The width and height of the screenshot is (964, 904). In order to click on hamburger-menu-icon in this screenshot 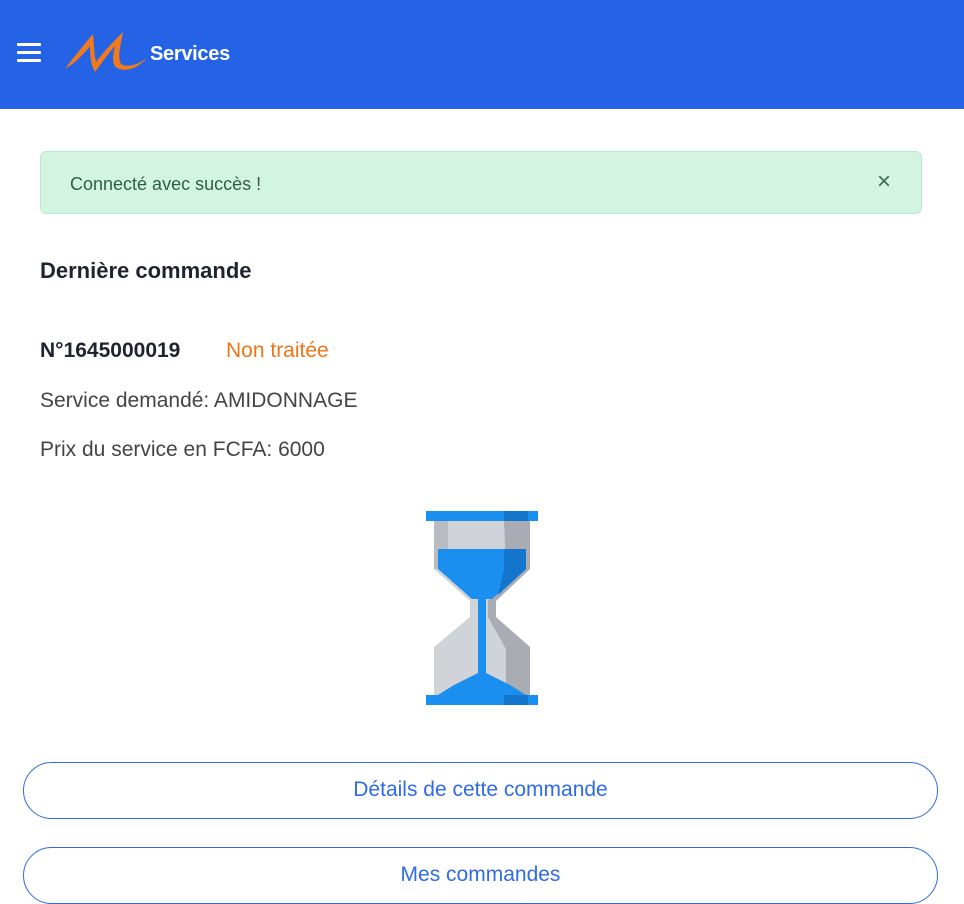, I will do `click(29, 53)`.